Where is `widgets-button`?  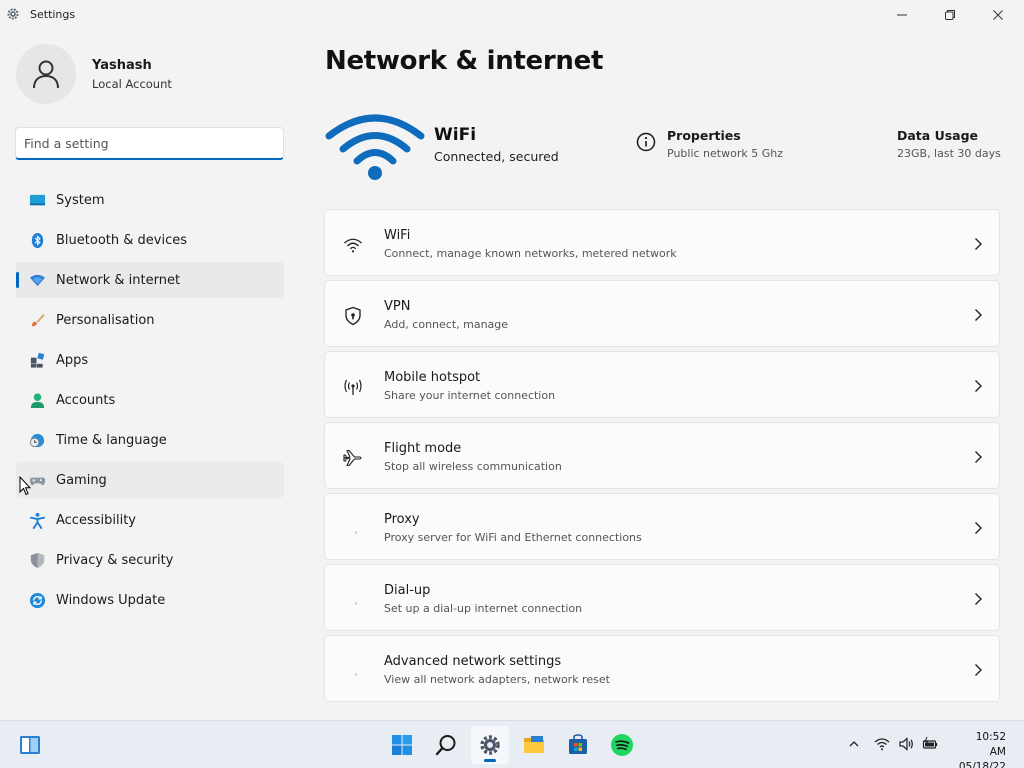 widgets-button is located at coordinates (30, 745).